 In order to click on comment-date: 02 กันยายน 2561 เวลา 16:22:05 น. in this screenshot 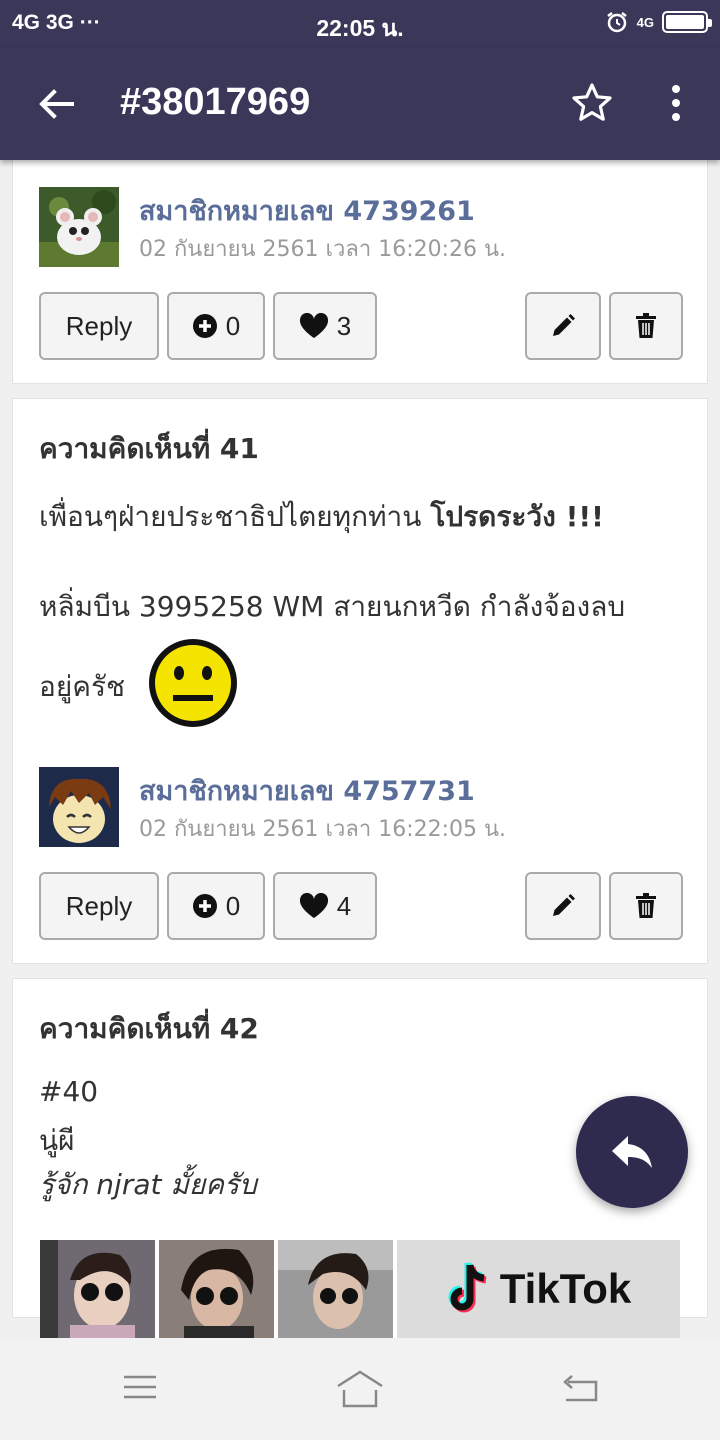, I will do `click(323, 829)`.